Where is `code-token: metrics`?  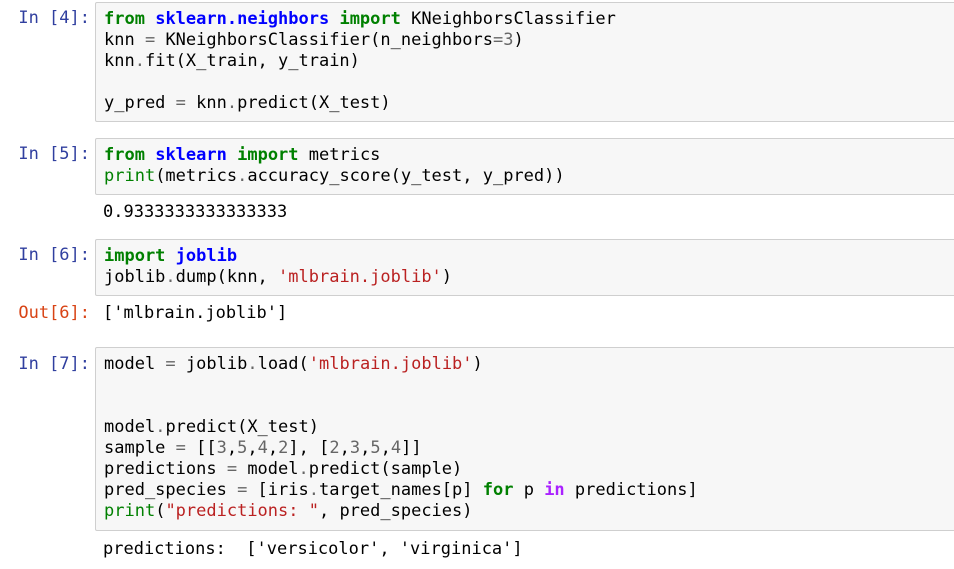 code-token: metrics is located at coordinates (339, 155).